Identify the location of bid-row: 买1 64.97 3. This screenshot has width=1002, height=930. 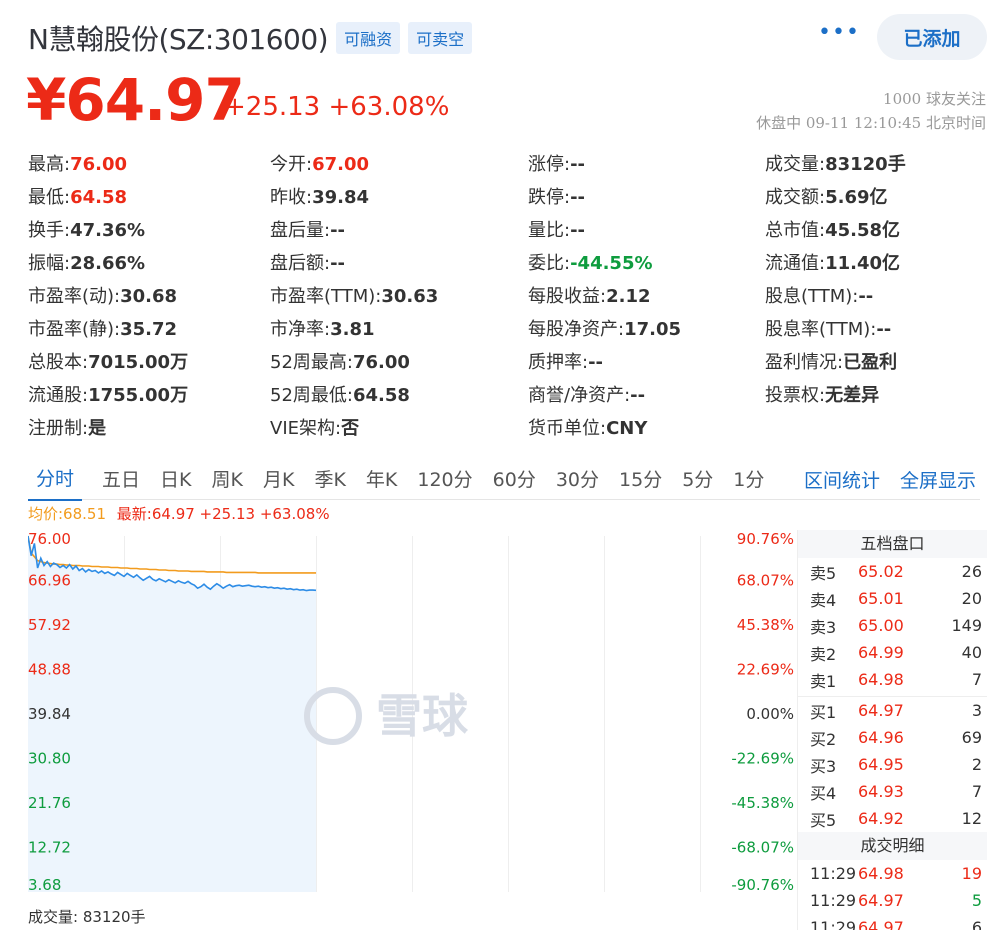
(892, 710).